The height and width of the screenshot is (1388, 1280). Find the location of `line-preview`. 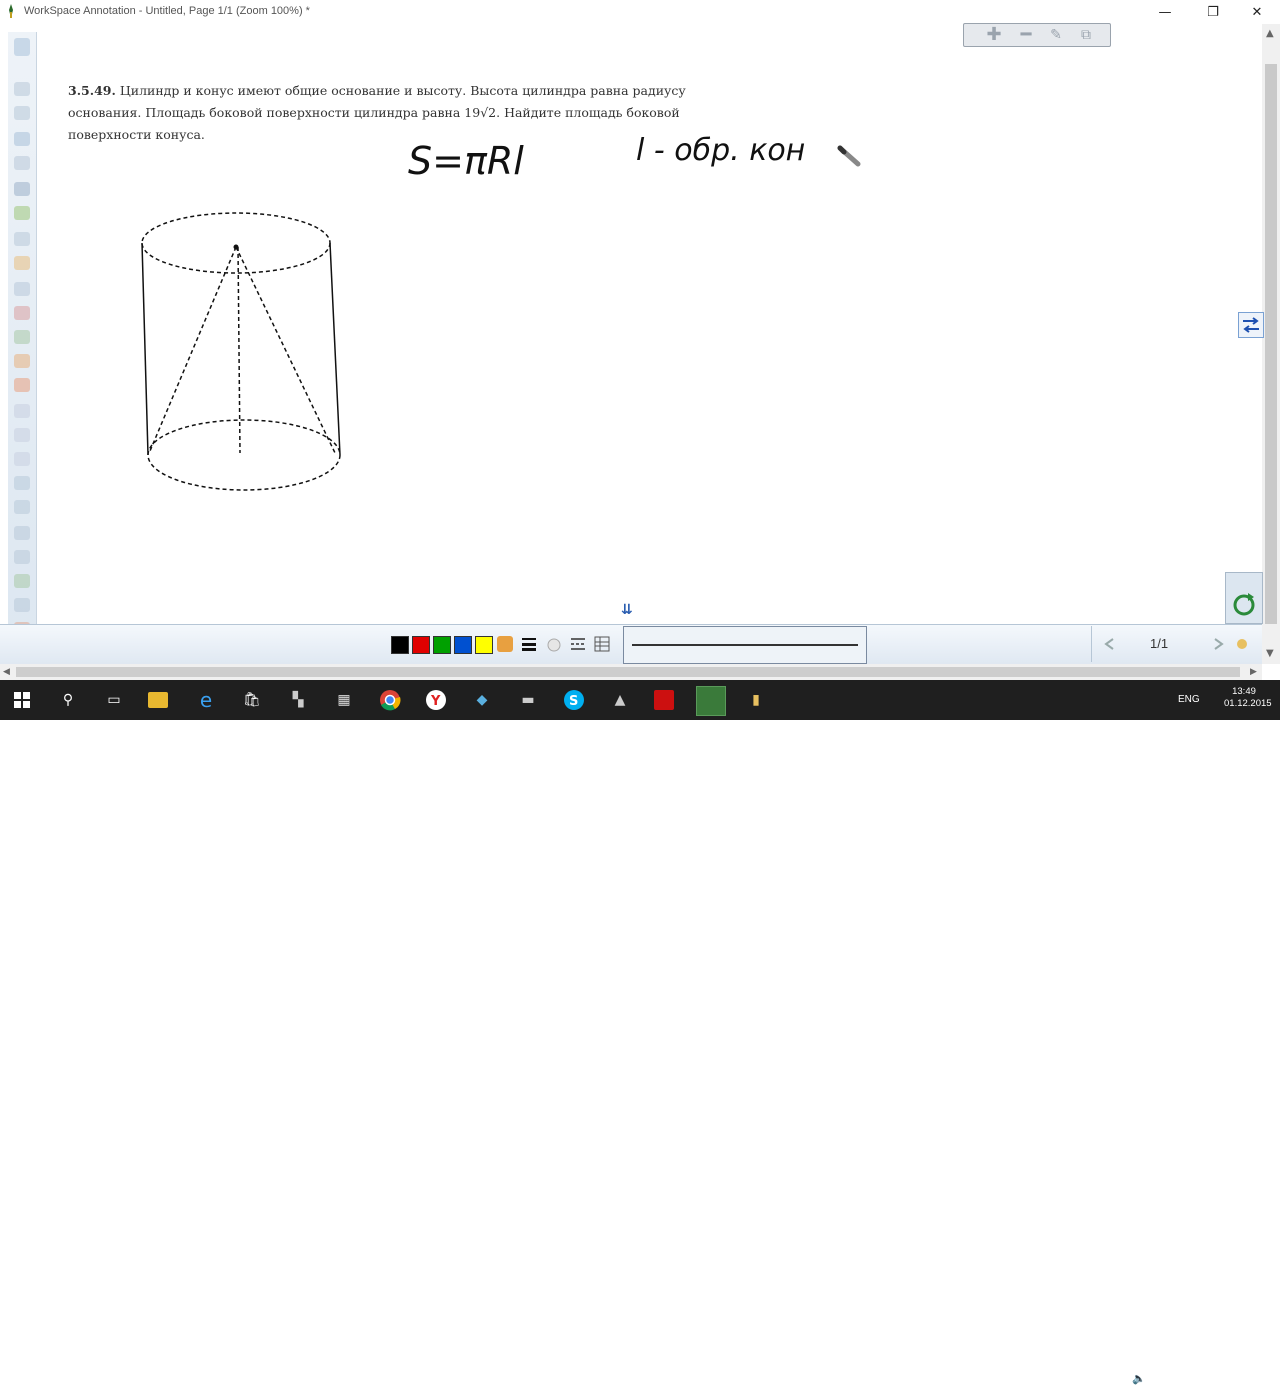

line-preview is located at coordinates (745, 645).